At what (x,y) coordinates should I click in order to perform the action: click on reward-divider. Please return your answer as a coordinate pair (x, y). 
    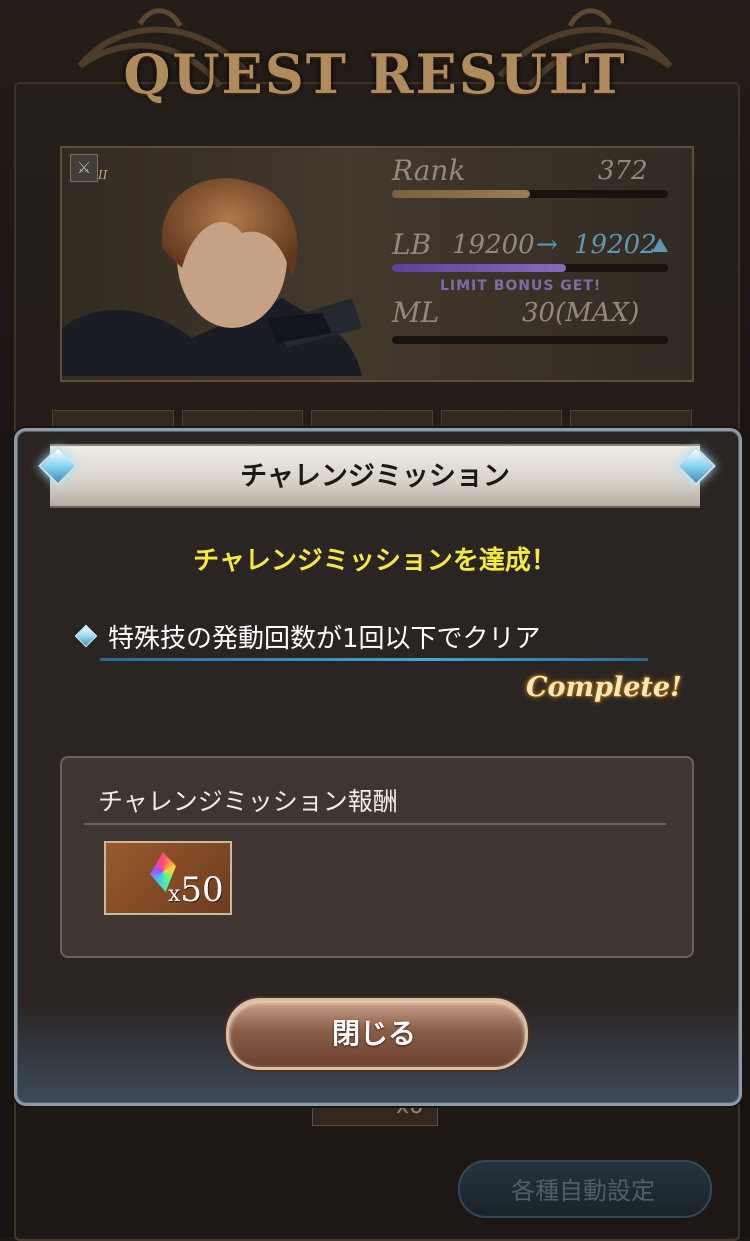
    Looking at the image, I should click on (375, 824).